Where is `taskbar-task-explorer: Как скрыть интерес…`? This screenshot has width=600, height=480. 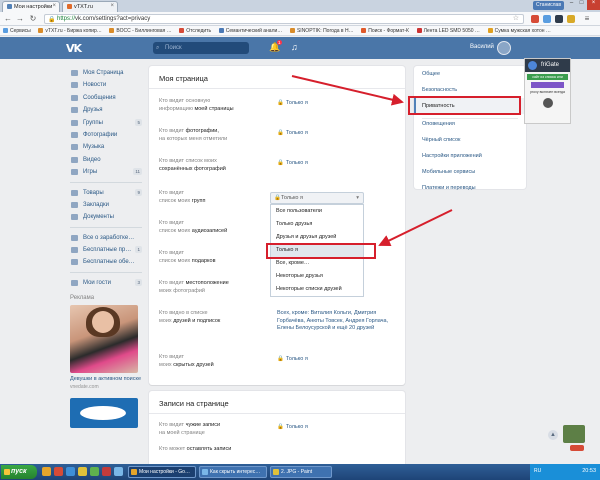 taskbar-task-explorer: Как скрыть интерес… is located at coordinates (233, 472).